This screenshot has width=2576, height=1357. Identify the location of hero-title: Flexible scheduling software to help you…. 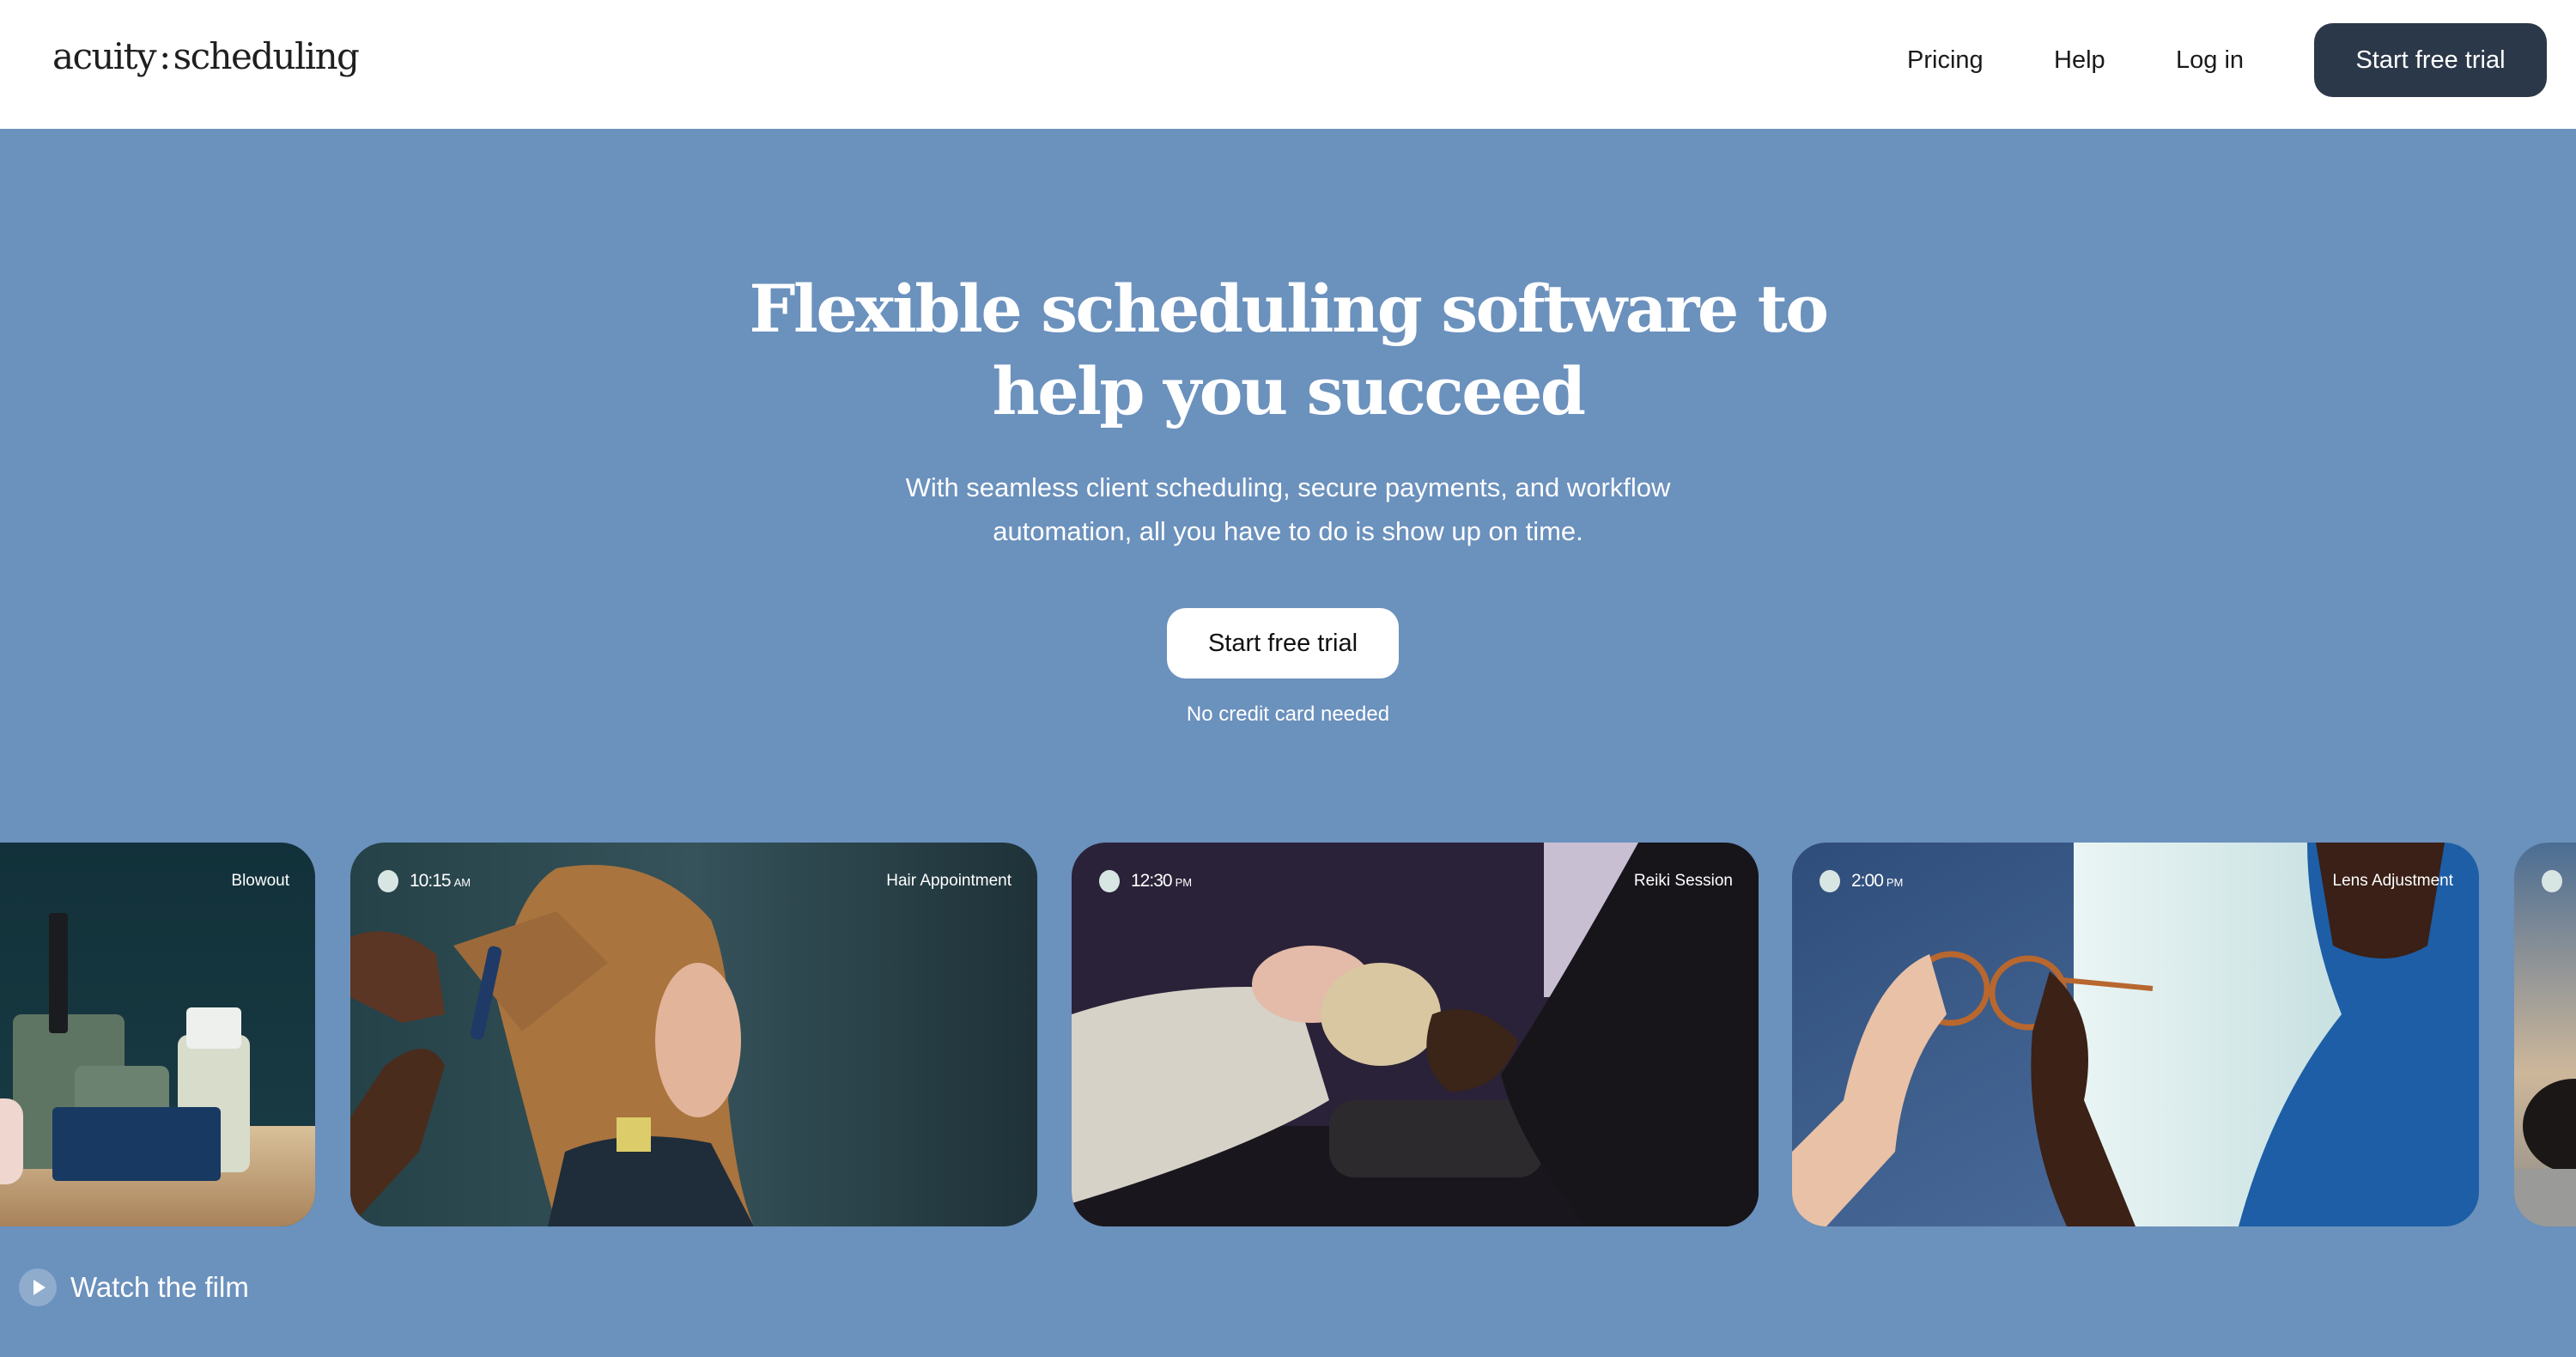
(1288, 350).